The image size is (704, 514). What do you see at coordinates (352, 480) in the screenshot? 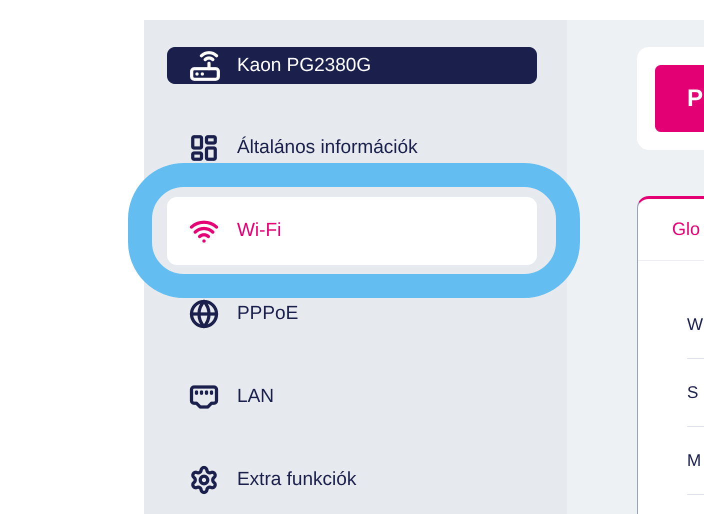
I see `nav-item: Extra funkciók` at bounding box center [352, 480].